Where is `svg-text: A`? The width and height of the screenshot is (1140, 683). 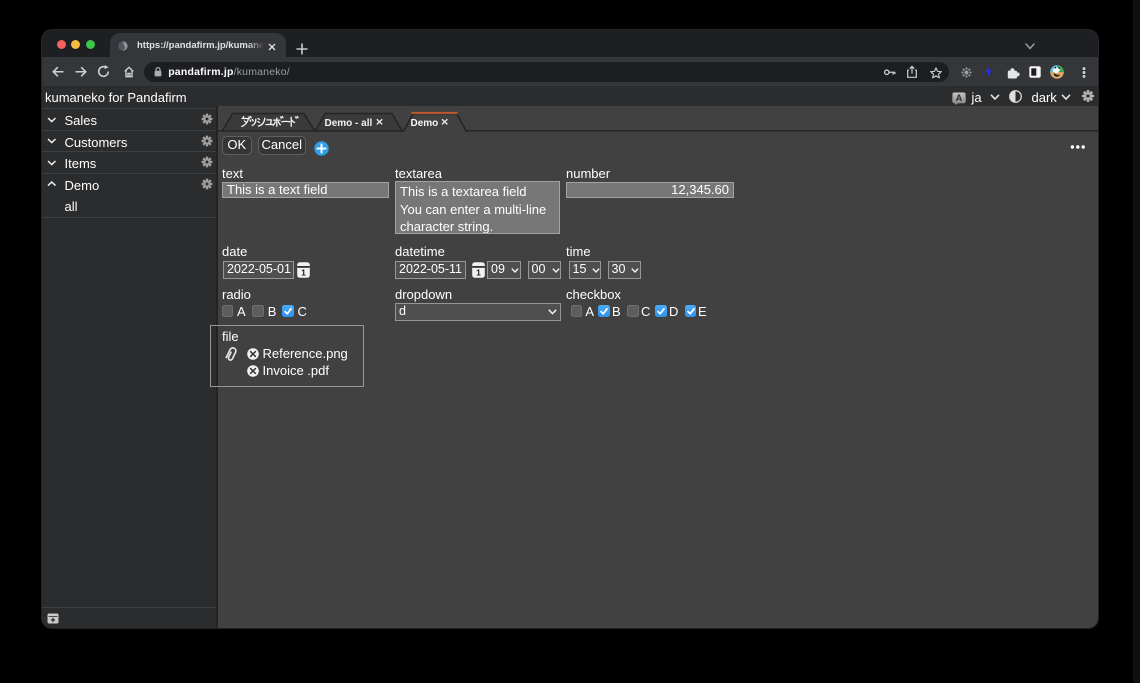
svg-text: A is located at coordinates (958, 98).